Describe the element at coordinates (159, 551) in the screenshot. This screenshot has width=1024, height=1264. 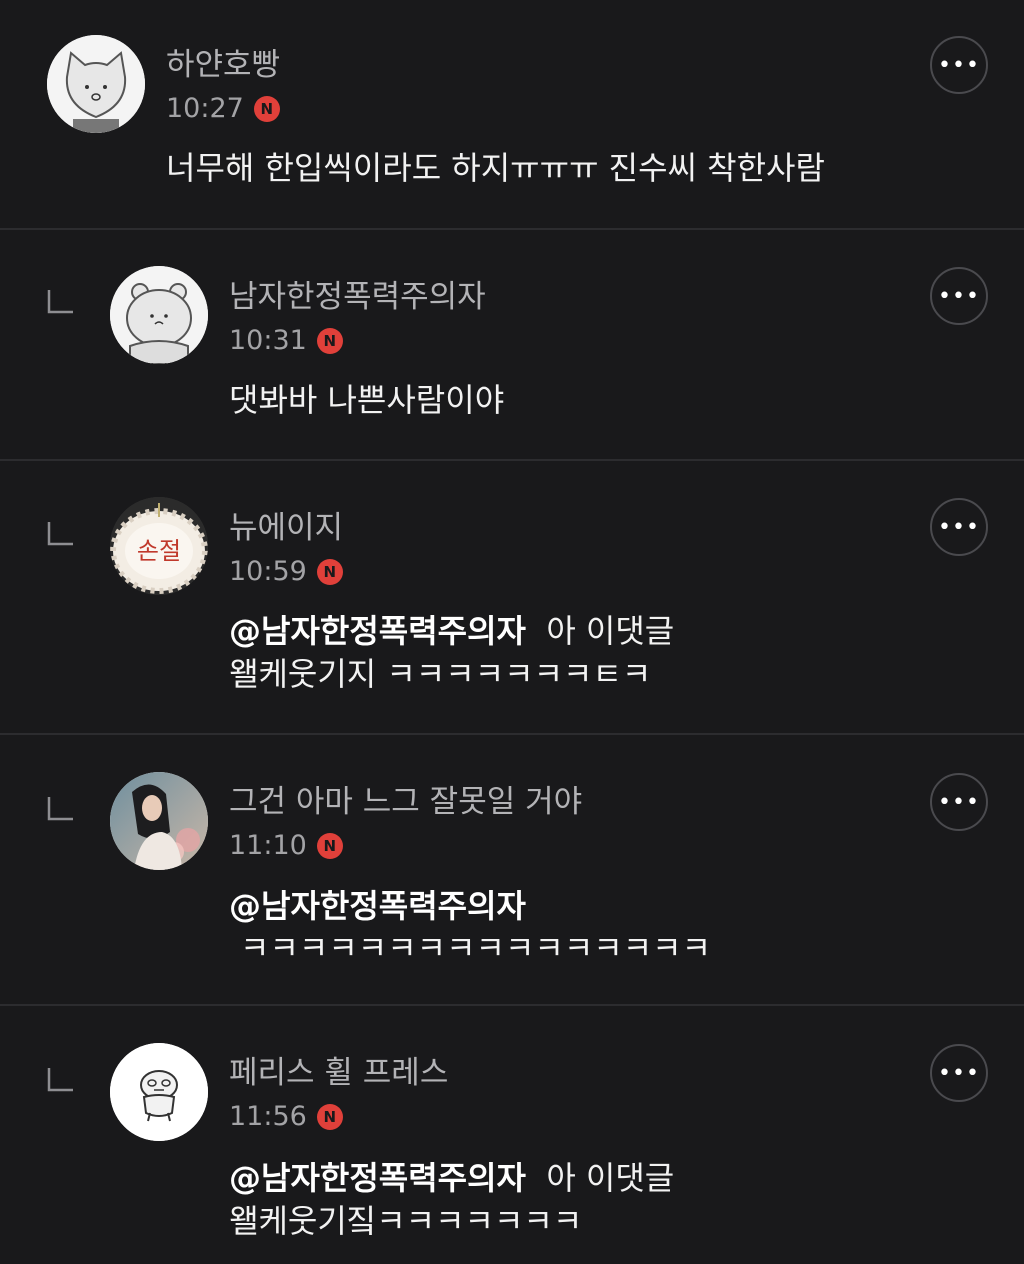
I see `cake-text: 손절` at that location.